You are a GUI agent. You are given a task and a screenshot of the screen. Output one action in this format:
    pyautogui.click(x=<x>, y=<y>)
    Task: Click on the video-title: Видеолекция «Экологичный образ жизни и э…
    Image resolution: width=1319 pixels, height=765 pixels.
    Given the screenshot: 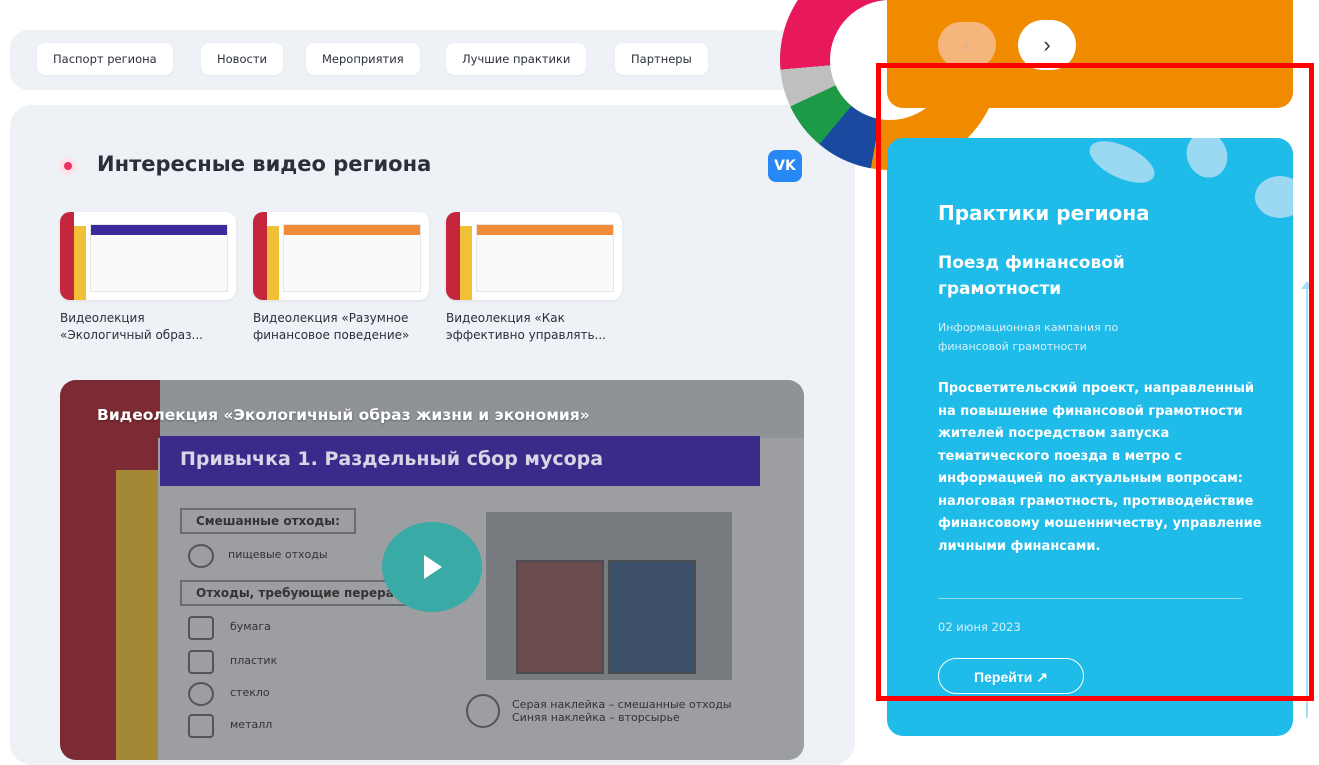 What is the action you would take?
    pyautogui.click(x=343, y=415)
    